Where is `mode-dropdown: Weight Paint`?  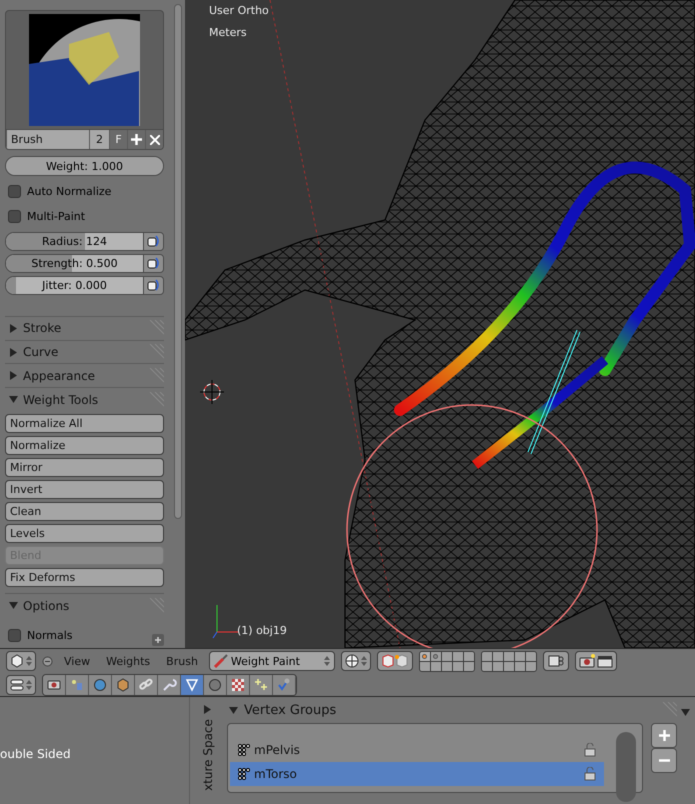
mode-dropdown: Weight Paint is located at coordinates (271, 661).